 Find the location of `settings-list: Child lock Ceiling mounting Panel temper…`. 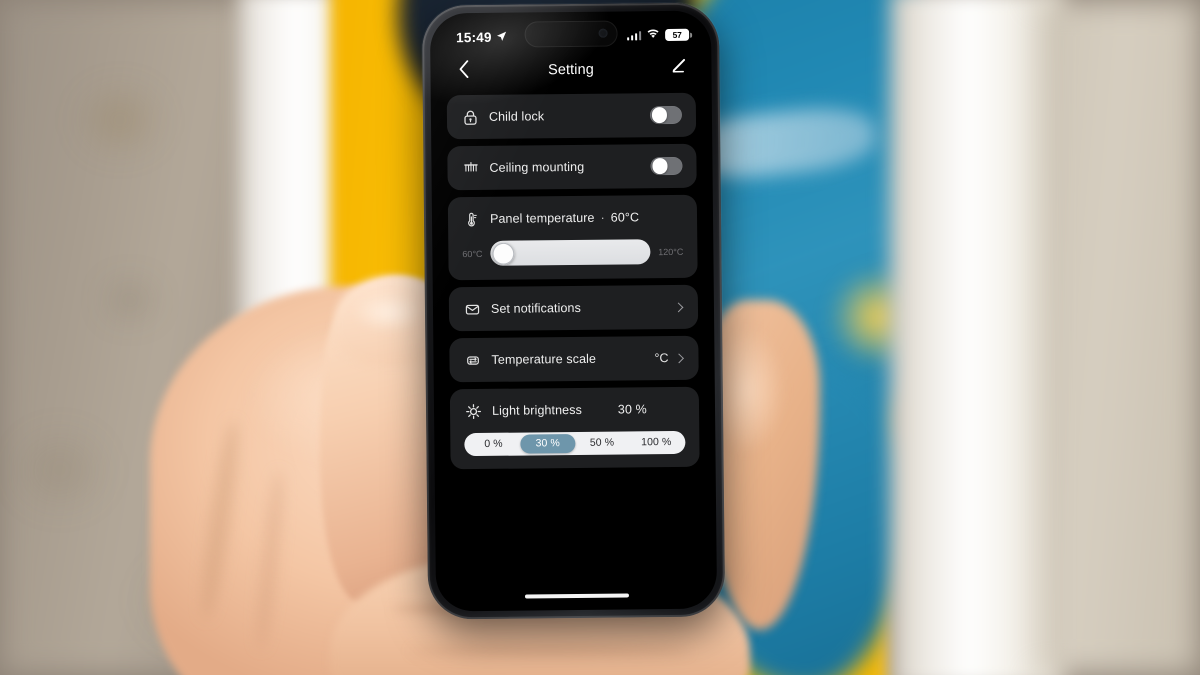

settings-list: Child lock Ceiling mounting Panel temper… is located at coordinates (573, 278).